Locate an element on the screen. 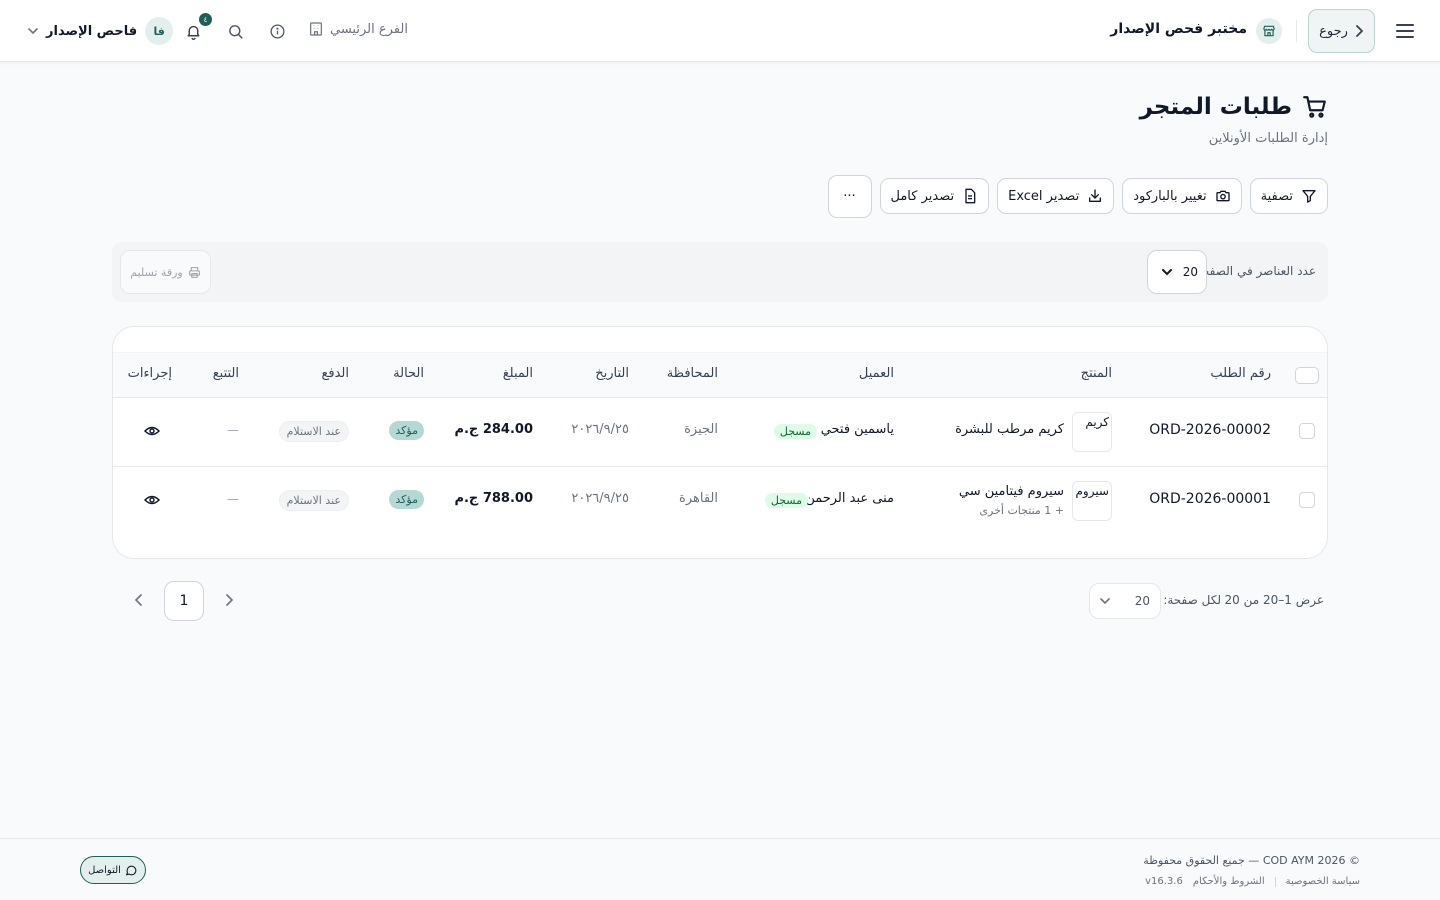  notifications-button: ٤ is located at coordinates (197, 27).